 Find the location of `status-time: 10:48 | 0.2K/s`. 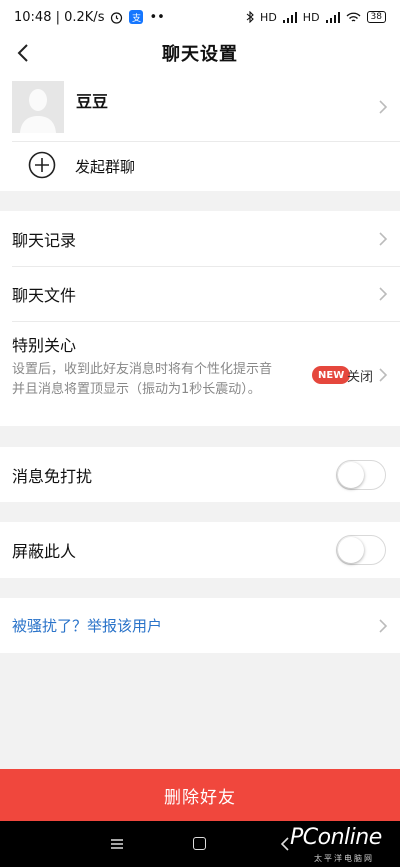

status-time: 10:48 | 0.2K/s is located at coordinates (59, 17).